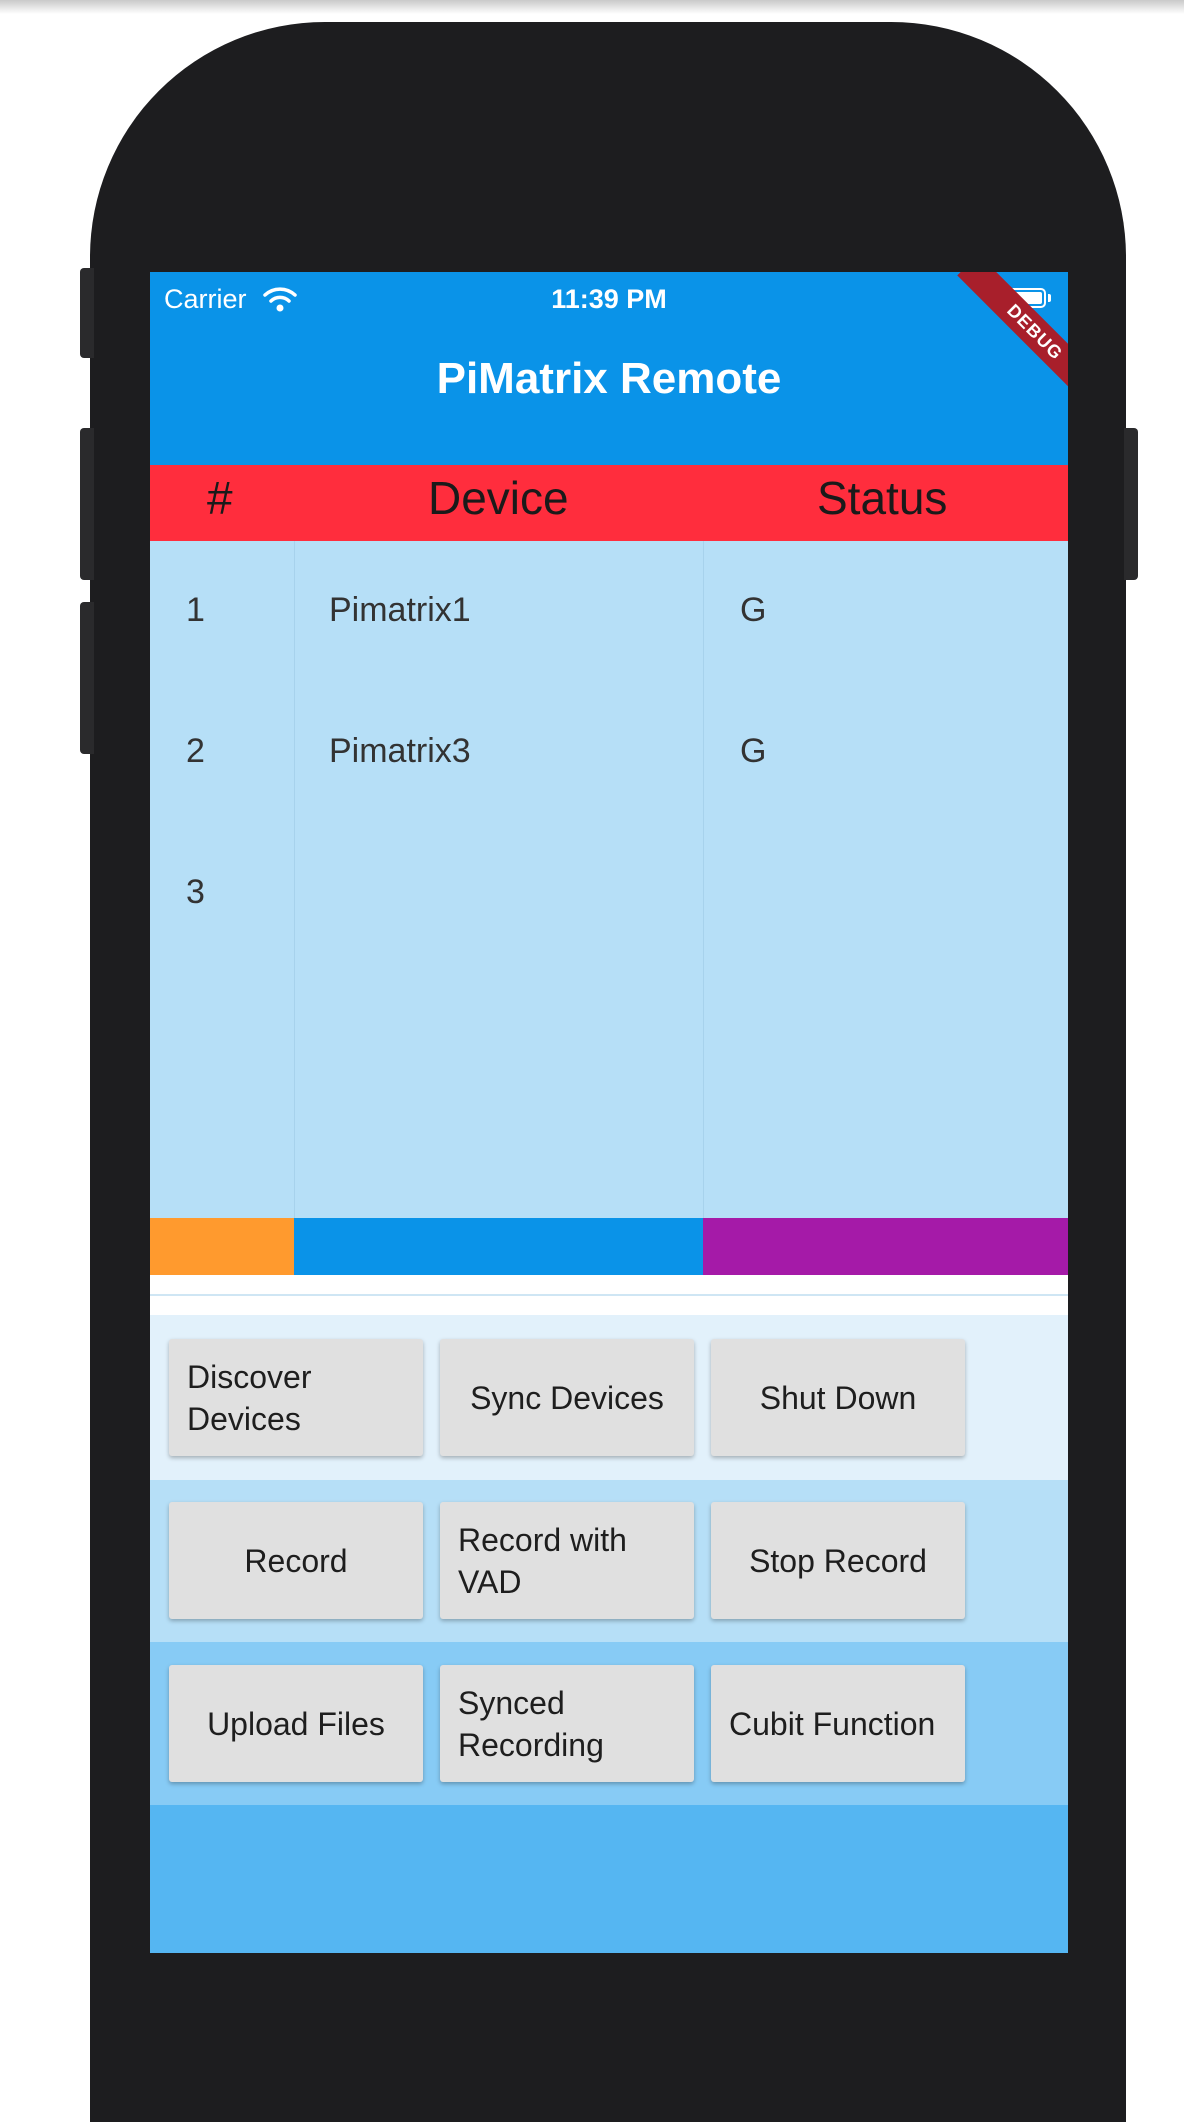 Image resolution: width=1184 pixels, height=2122 pixels. What do you see at coordinates (882, 498) in the screenshot?
I see `header-status: Status` at bounding box center [882, 498].